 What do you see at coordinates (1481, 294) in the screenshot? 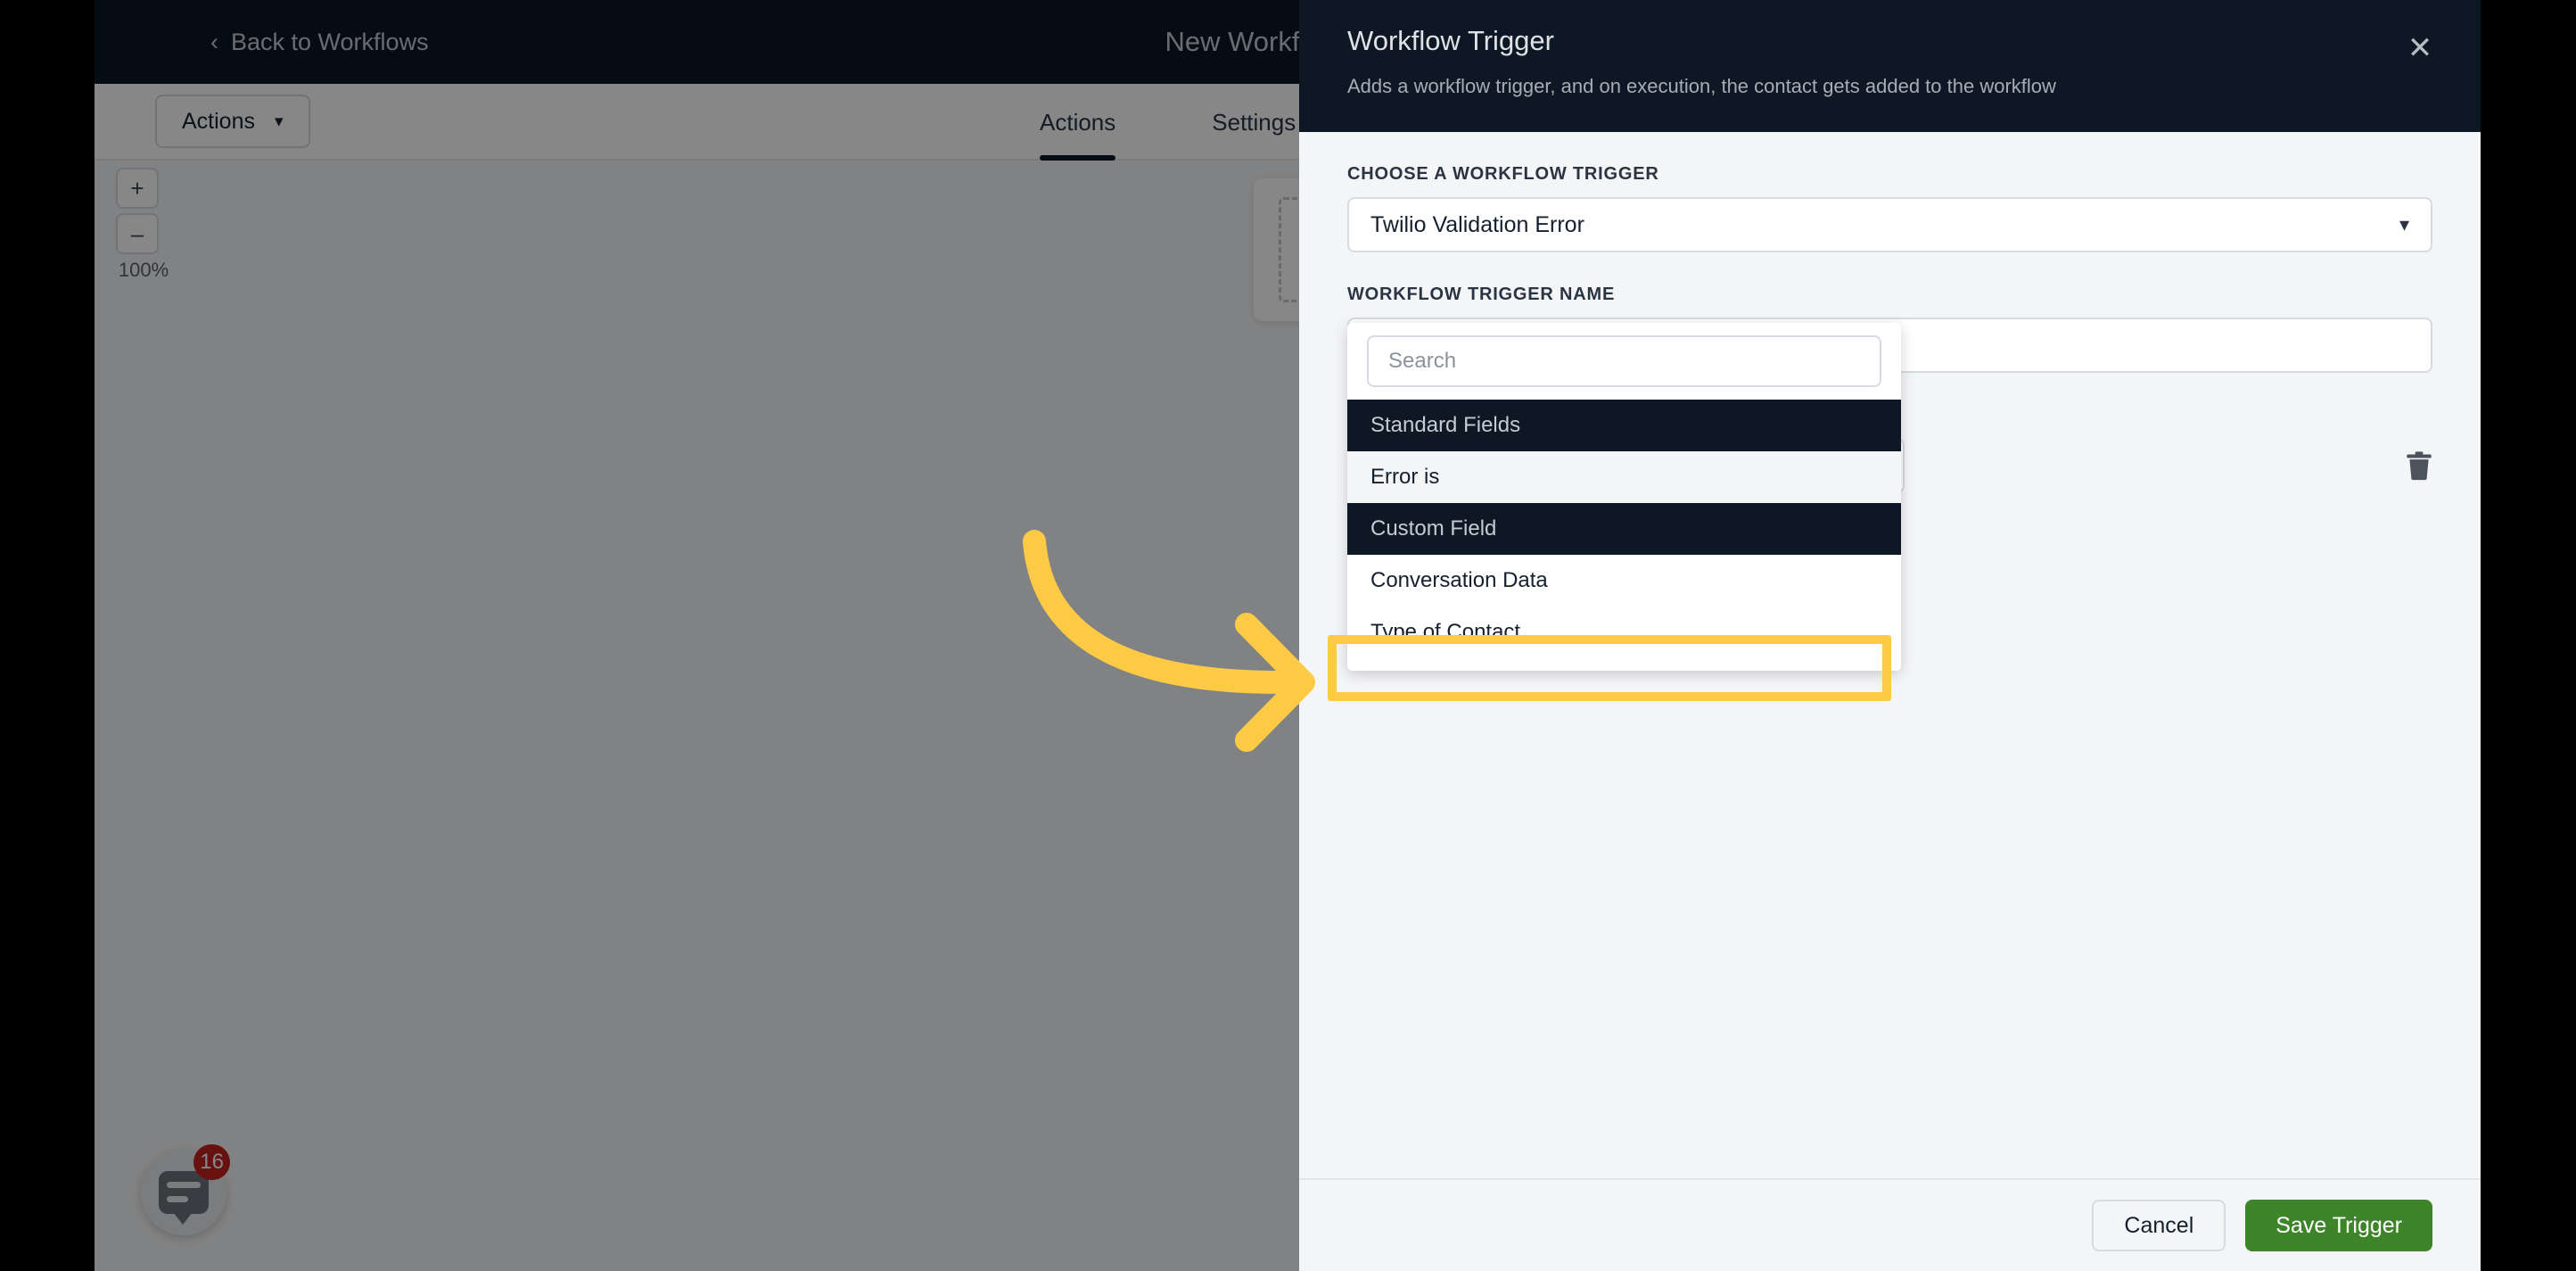
I see `trigger-name-label: WORKFLOW TRIGGER NAME` at bounding box center [1481, 294].